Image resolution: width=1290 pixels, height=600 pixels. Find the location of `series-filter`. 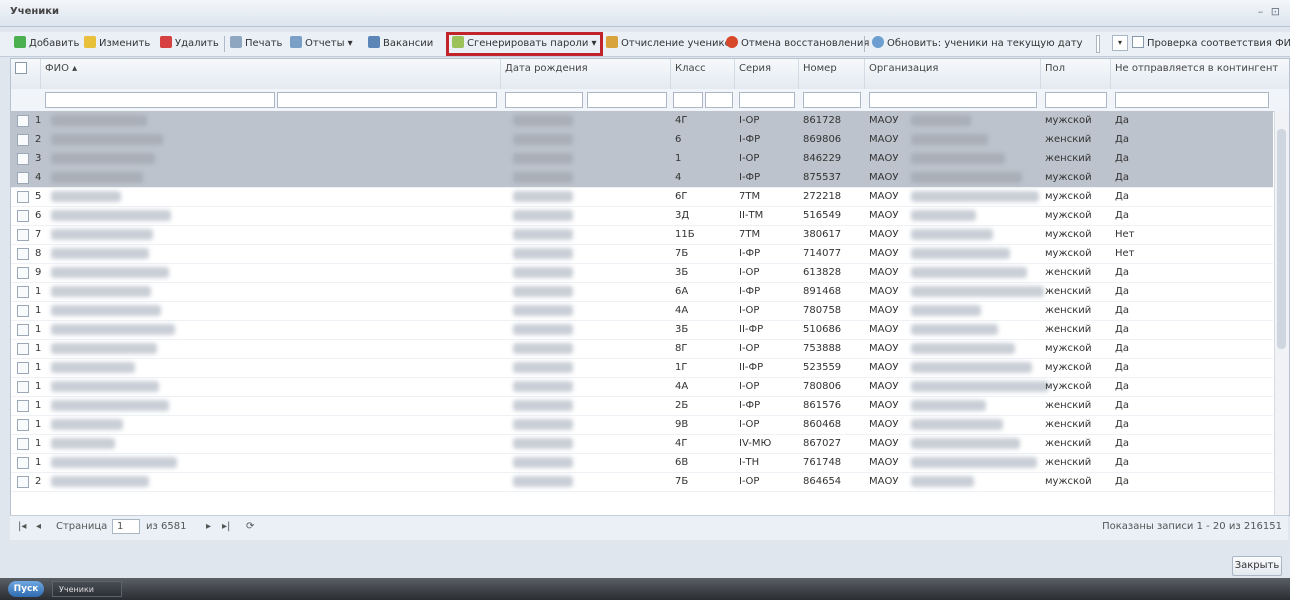

series-filter is located at coordinates (767, 100).